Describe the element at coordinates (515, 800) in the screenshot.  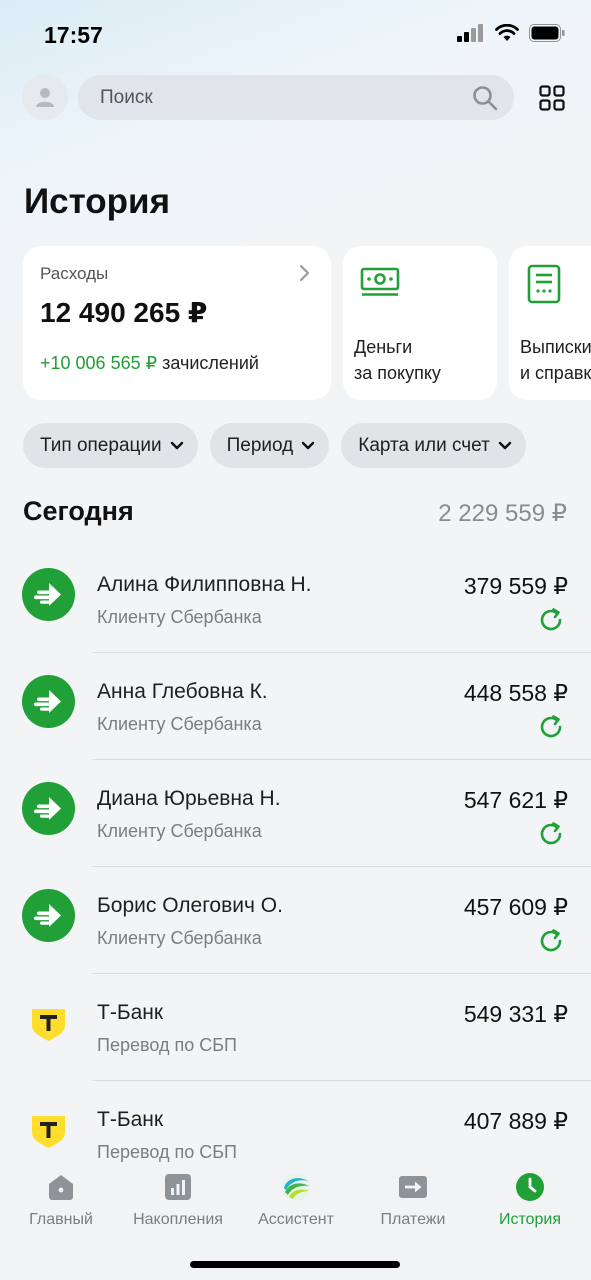
I see `transaction-amount: 547 621 ₽` at that location.